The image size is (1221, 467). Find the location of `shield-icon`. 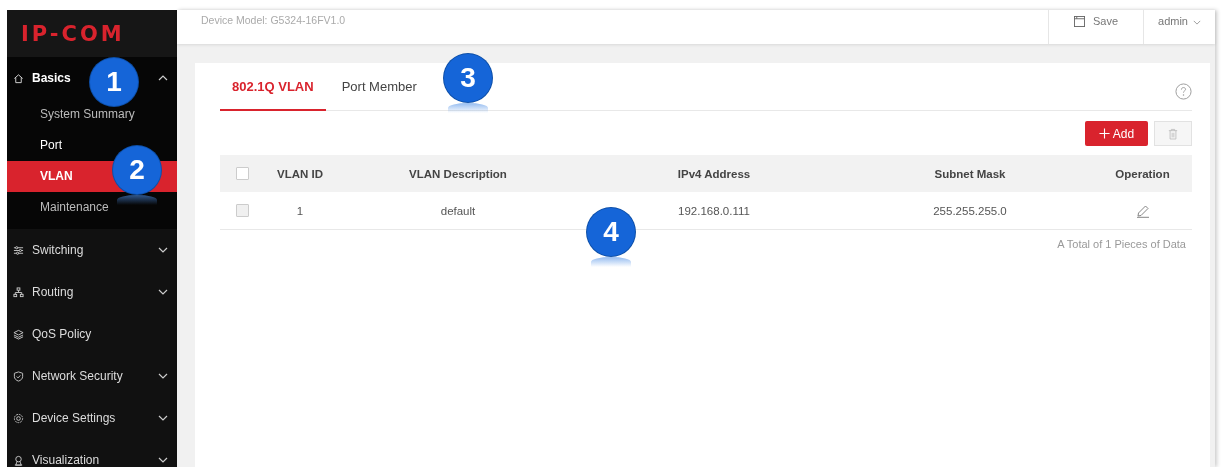

shield-icon is located at coordinates (18, 376).